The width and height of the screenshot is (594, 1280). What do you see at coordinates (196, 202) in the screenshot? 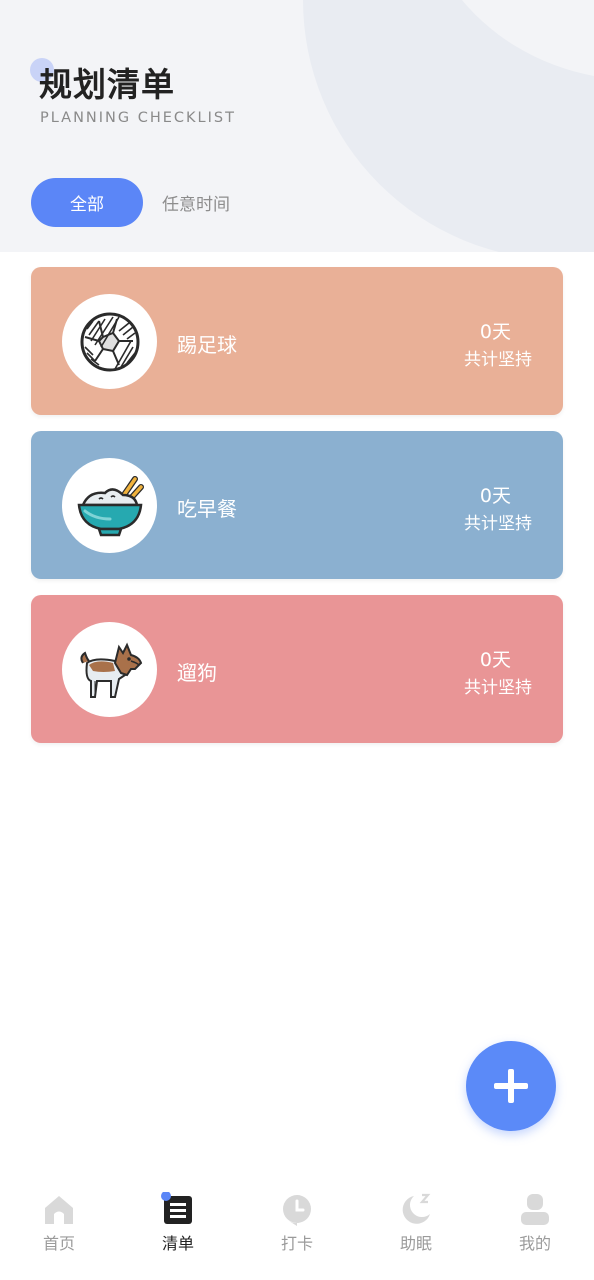
I see `filter-any-time-tab: 任意时间` at bounding box center [196, 202].